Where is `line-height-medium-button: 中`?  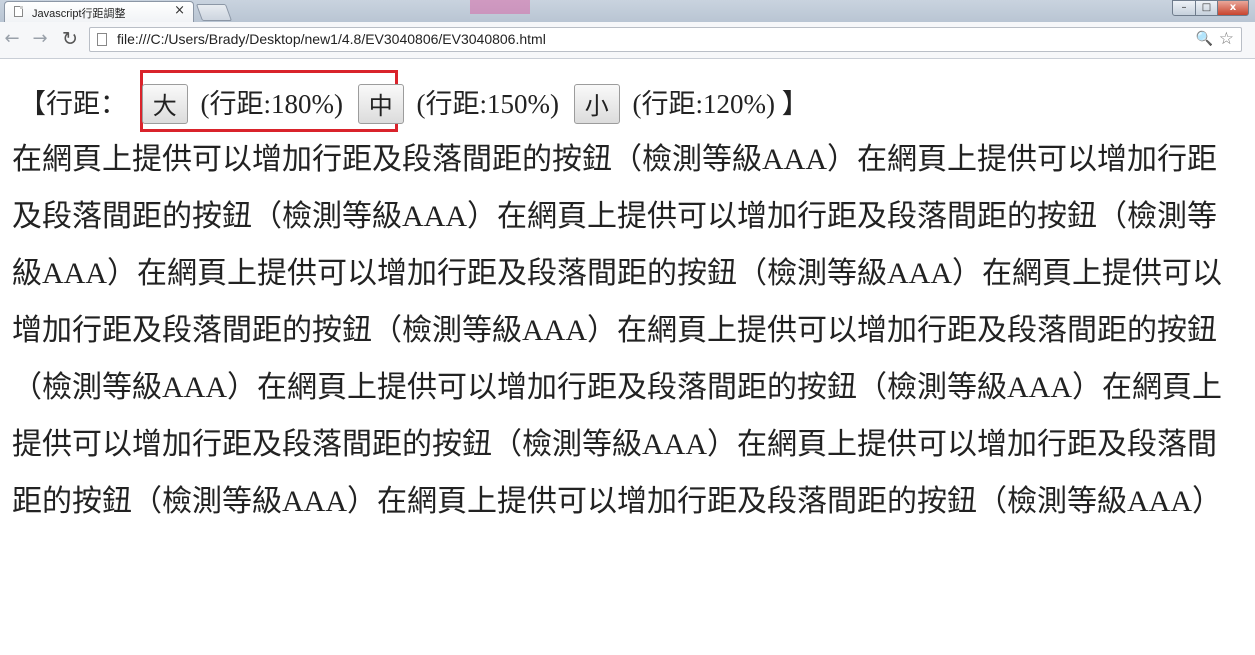
line-height-medium-button: 中 is located at coordinates (380, 103).